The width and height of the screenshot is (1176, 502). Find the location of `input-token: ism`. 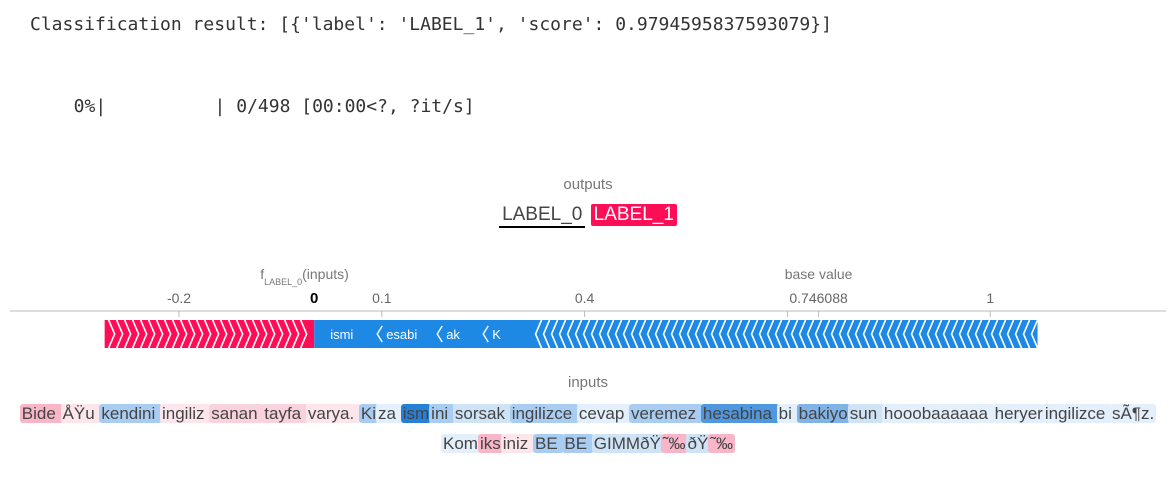

input-token: ism is located at coordinates (416, 413).